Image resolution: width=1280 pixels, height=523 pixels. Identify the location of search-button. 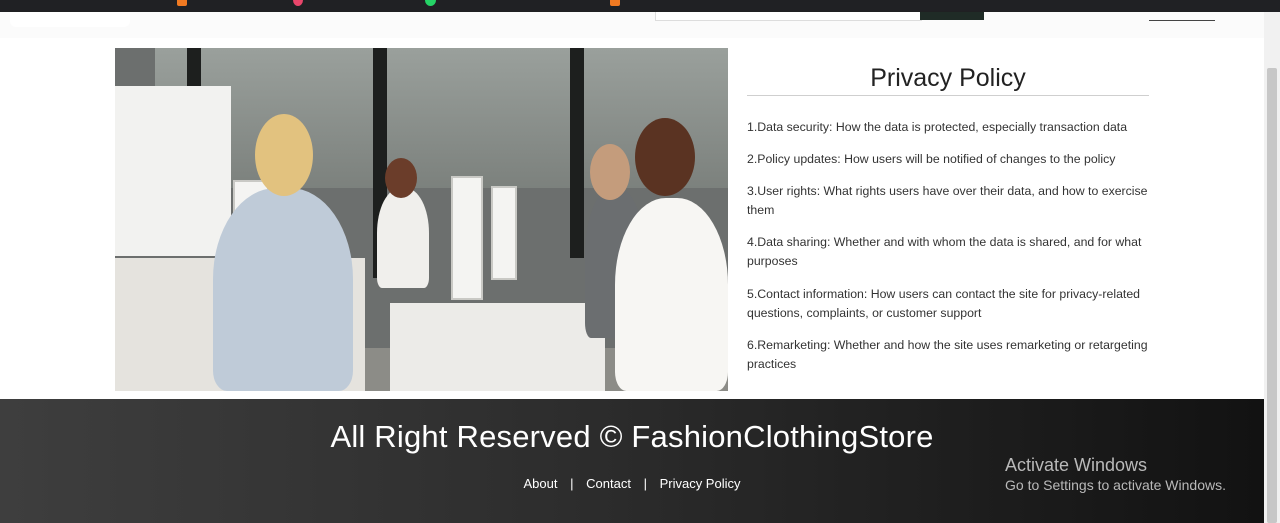
(952, 16).